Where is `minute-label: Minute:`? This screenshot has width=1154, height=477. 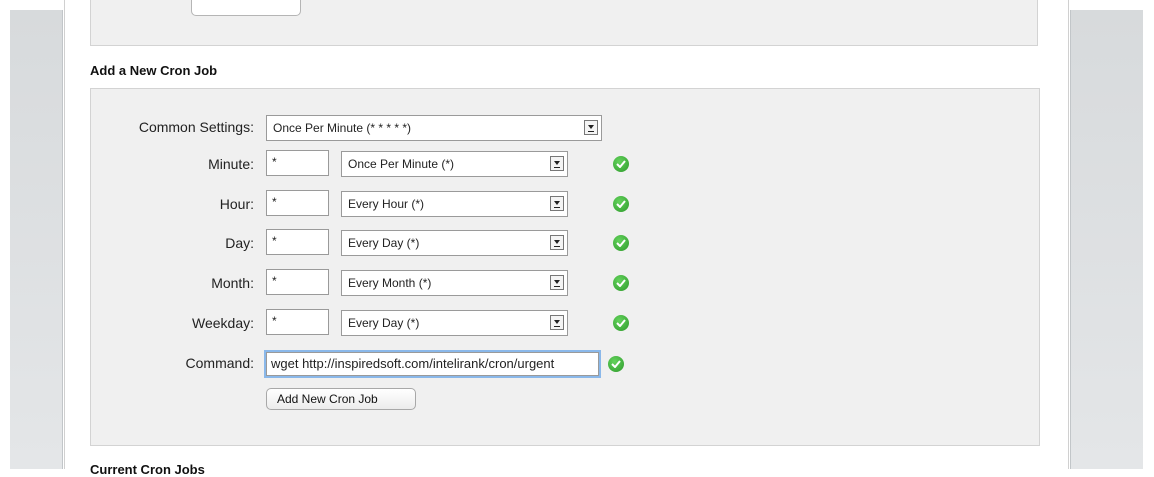
minute-label: Minute: is located at coordinates (231, 164).